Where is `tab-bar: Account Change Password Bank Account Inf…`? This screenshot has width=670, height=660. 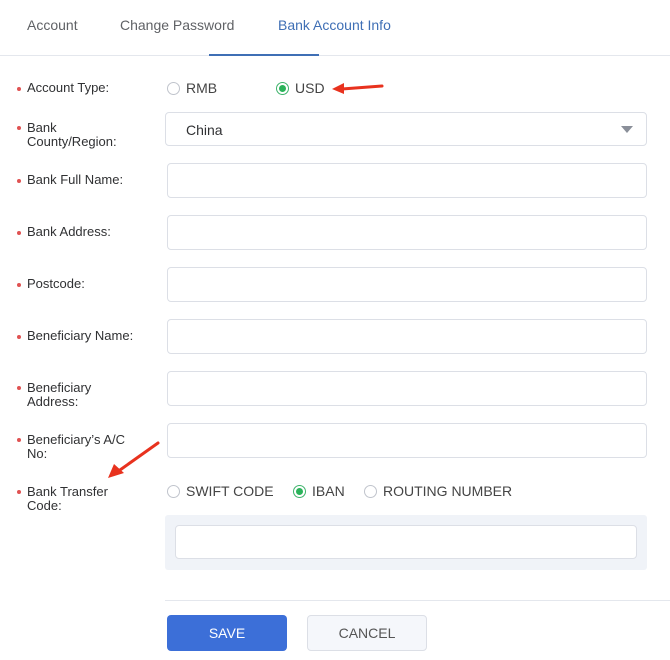 tab-bar: Account Change Password Bank Account Inf… is located at coordinates (335, 28).